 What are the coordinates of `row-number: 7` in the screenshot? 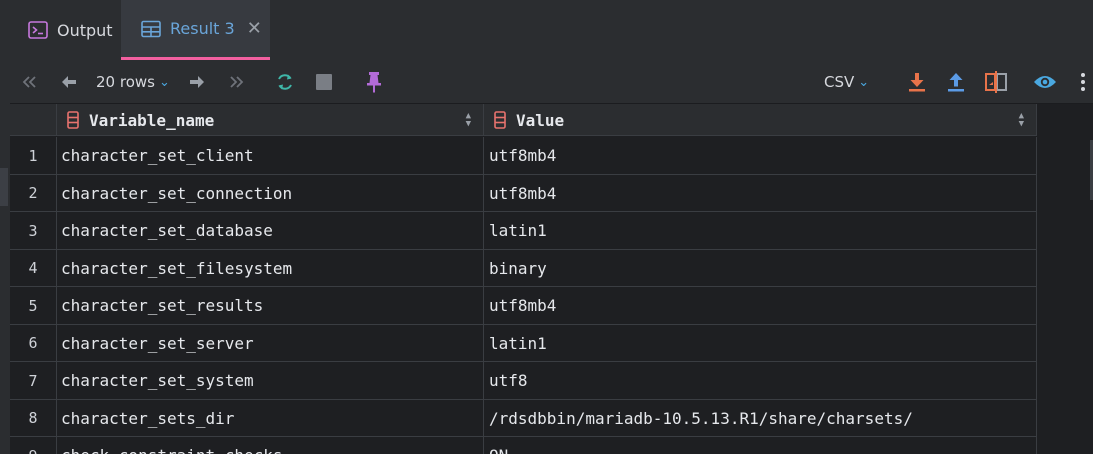 It's located at (33, 380).